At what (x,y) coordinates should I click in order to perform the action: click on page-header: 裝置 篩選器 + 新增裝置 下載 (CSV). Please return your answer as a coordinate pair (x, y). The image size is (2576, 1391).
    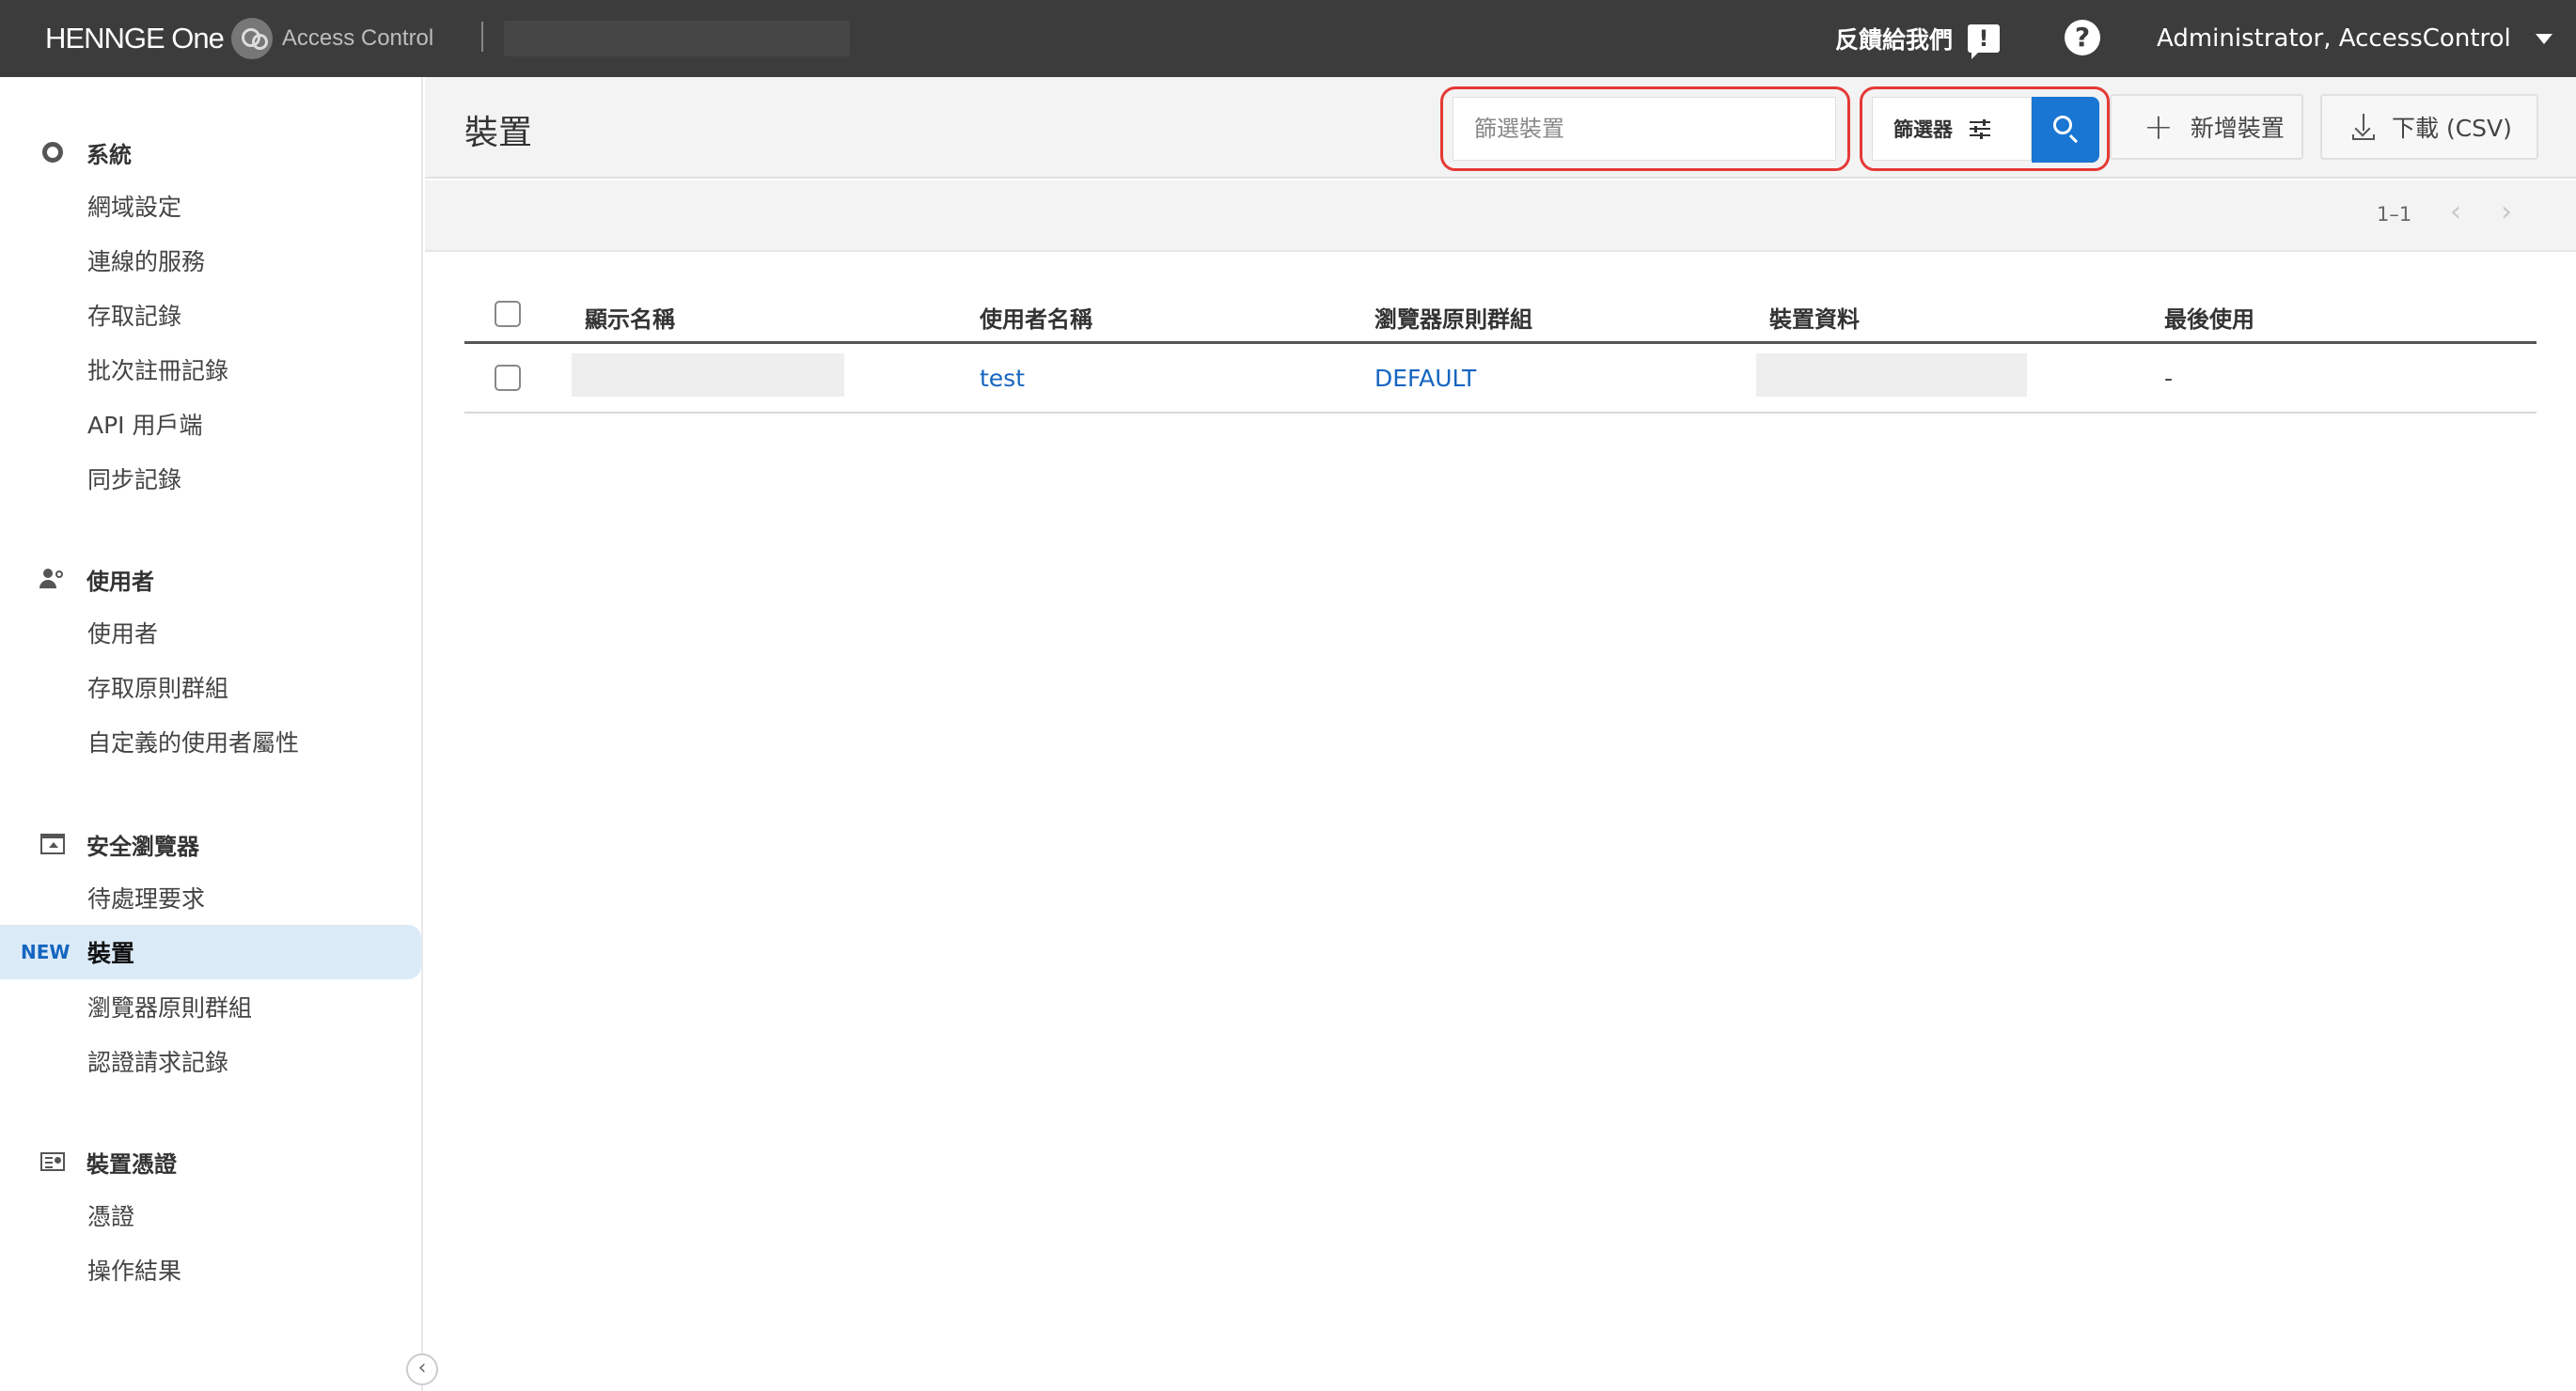
    Looking at the image, I should click on (1500, 128).